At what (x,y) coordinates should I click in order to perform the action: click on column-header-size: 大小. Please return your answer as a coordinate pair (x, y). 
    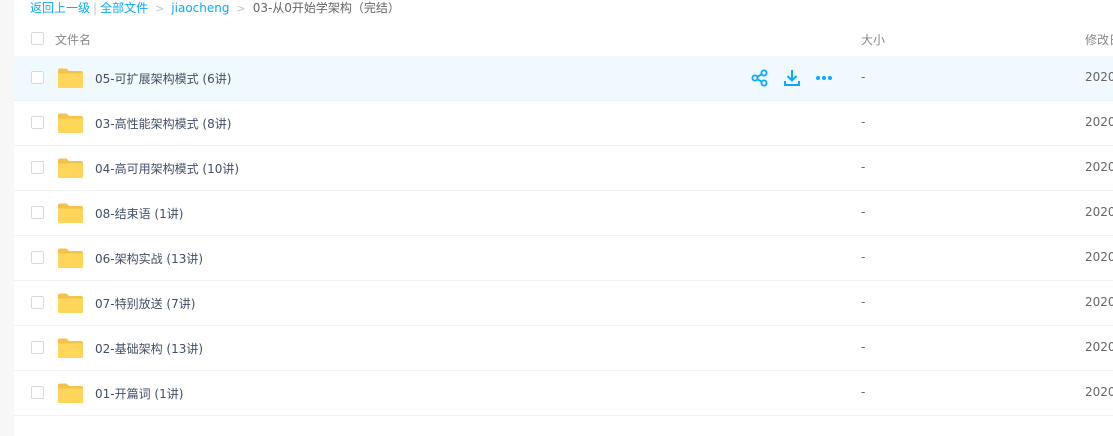
    Looking at the image, I should click on (873, 39).